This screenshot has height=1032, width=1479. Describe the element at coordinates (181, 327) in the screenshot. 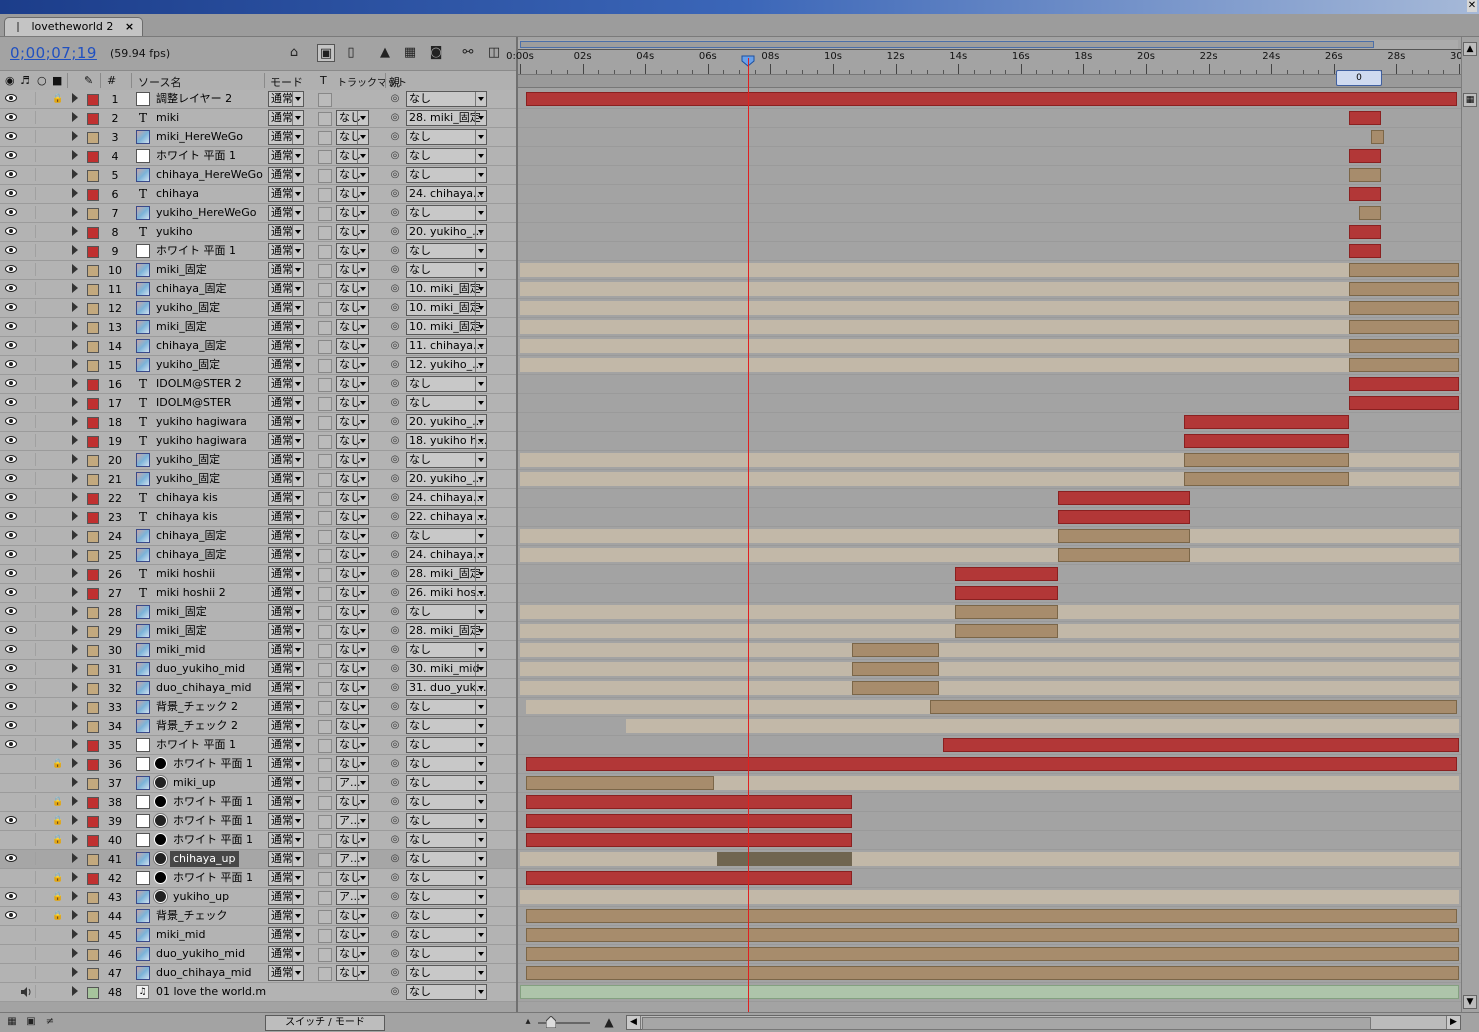

I see `layer-name: miki_固定` at that location.